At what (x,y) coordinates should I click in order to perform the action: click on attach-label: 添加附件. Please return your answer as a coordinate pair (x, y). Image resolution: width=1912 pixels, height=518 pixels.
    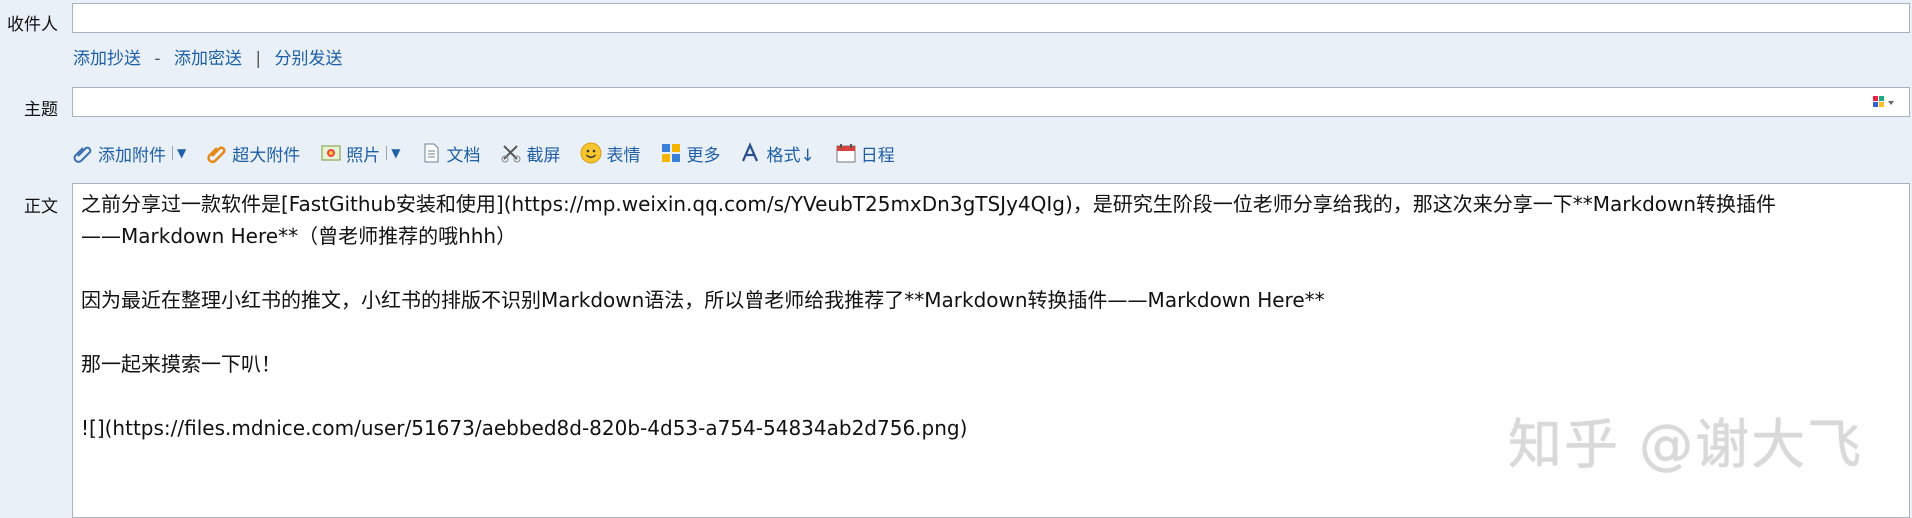
    Looking at the image, I should click on (132, 155).